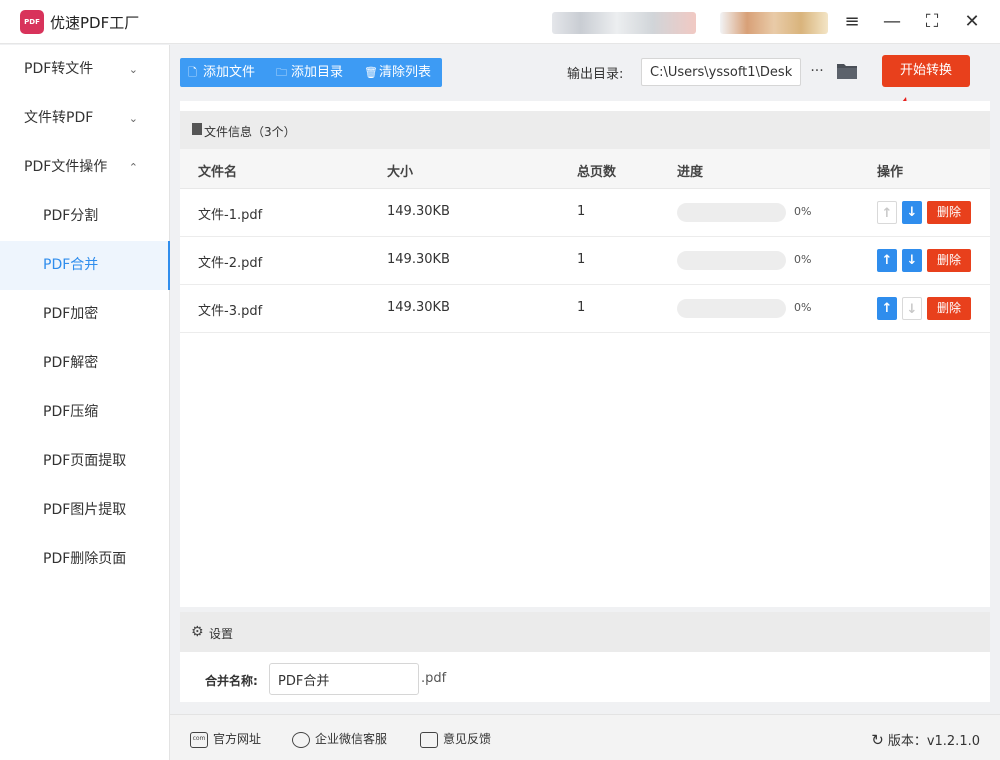 The width and height of the screenshot is (1000, 760). I want to click on refresh-icon: ↻, so click(877, 740).